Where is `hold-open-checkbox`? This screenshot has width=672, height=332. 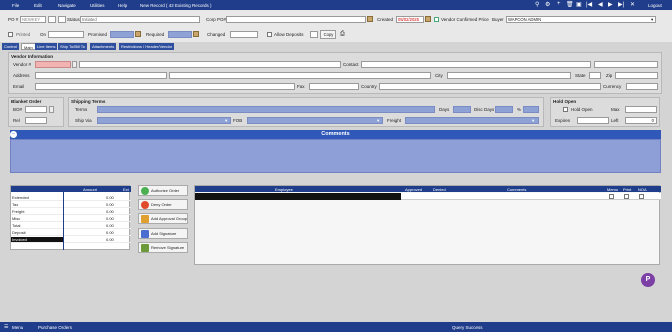
hold-open-checkbox is located at coordinates (565, 109).